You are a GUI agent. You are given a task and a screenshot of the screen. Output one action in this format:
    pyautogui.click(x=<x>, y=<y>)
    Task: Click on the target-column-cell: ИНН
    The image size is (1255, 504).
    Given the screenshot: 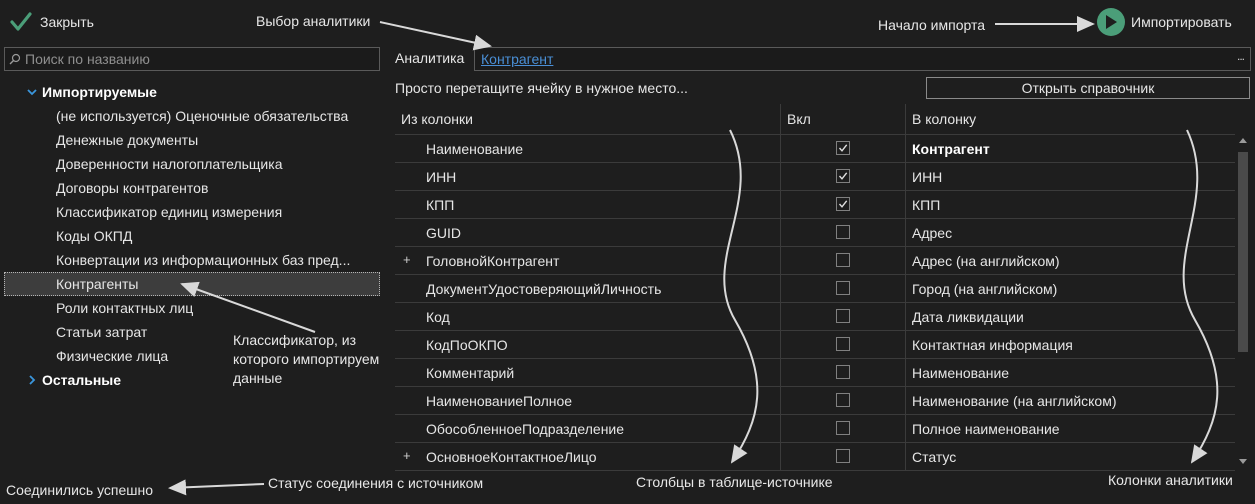 What is the action you would take?
    pyautogui.click(x=927, y=177)
    